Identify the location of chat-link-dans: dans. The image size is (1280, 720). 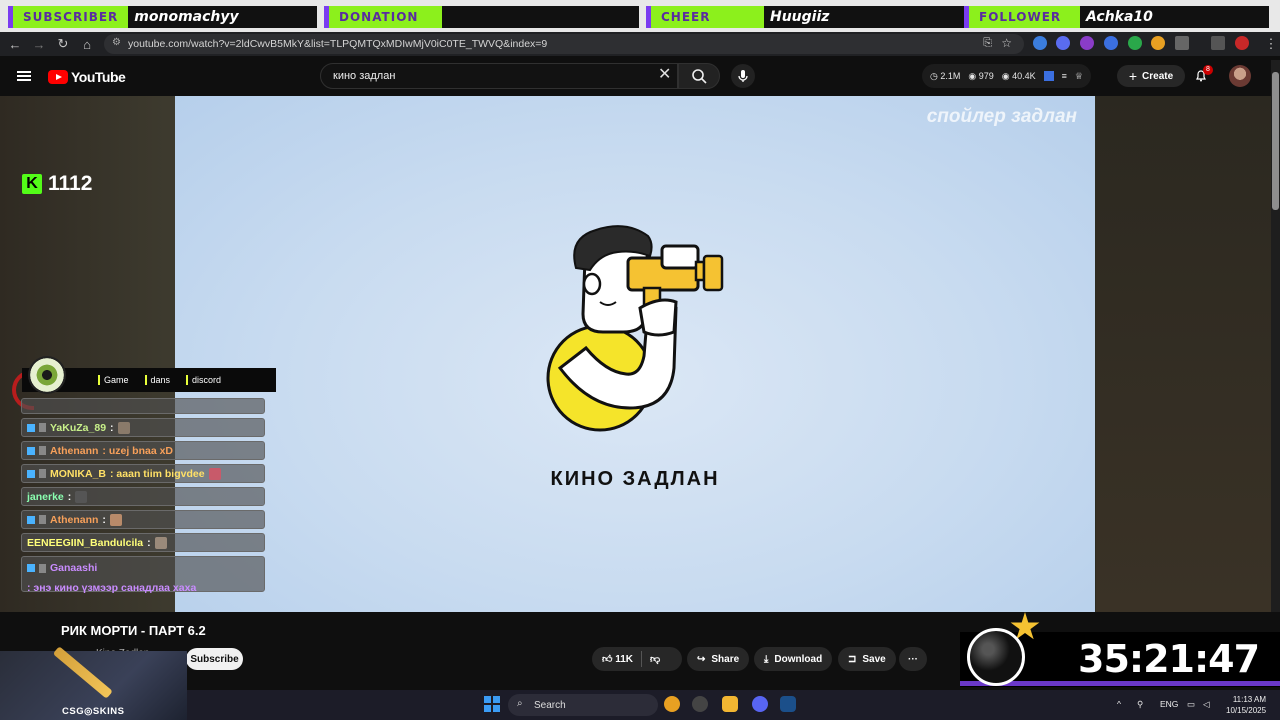
(157, 380).